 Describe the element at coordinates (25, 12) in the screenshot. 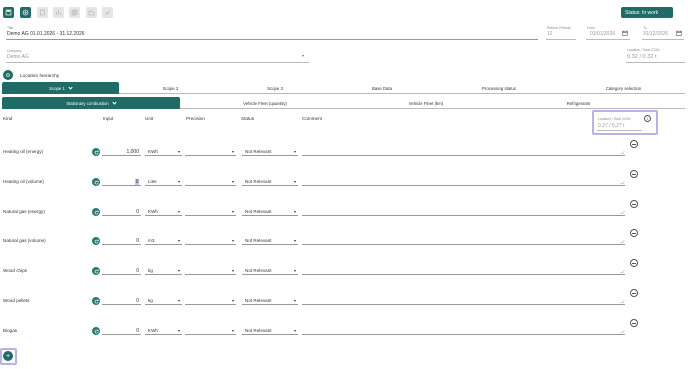

I see `target-button` at that location.